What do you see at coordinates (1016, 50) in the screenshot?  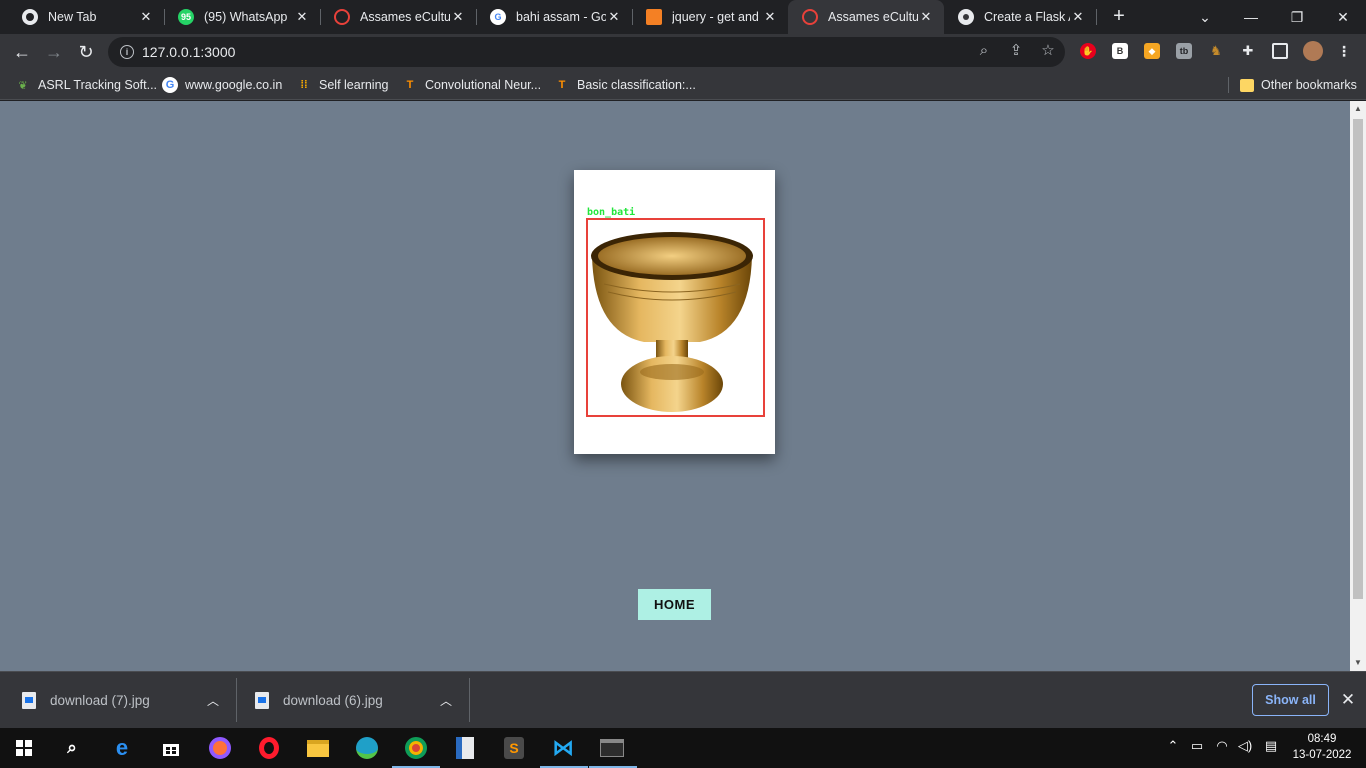 I see `share-icon: ⇪` at bounding box center [1016, 50].